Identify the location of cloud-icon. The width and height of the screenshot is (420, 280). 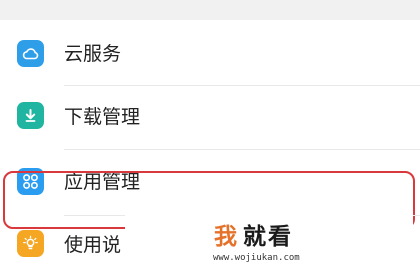
(30, 53).